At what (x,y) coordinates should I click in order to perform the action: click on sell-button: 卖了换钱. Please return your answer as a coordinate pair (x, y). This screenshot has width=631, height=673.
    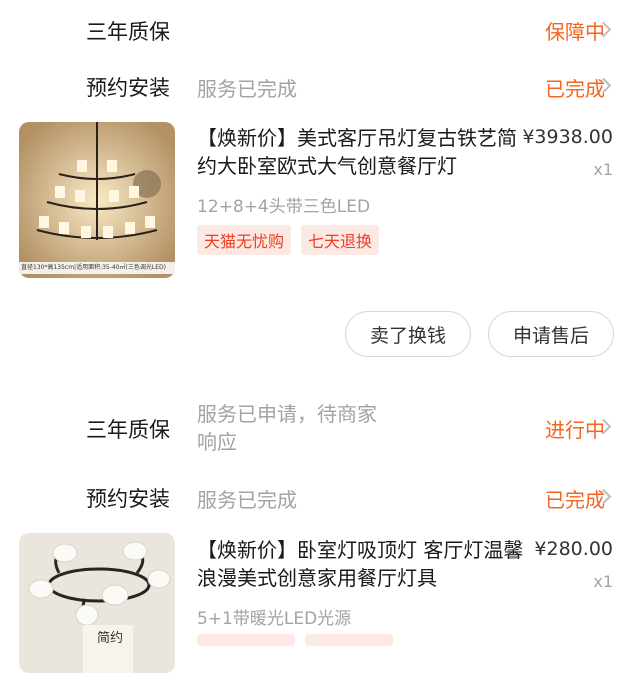
    Looking at the image, I should click on (408, 334).